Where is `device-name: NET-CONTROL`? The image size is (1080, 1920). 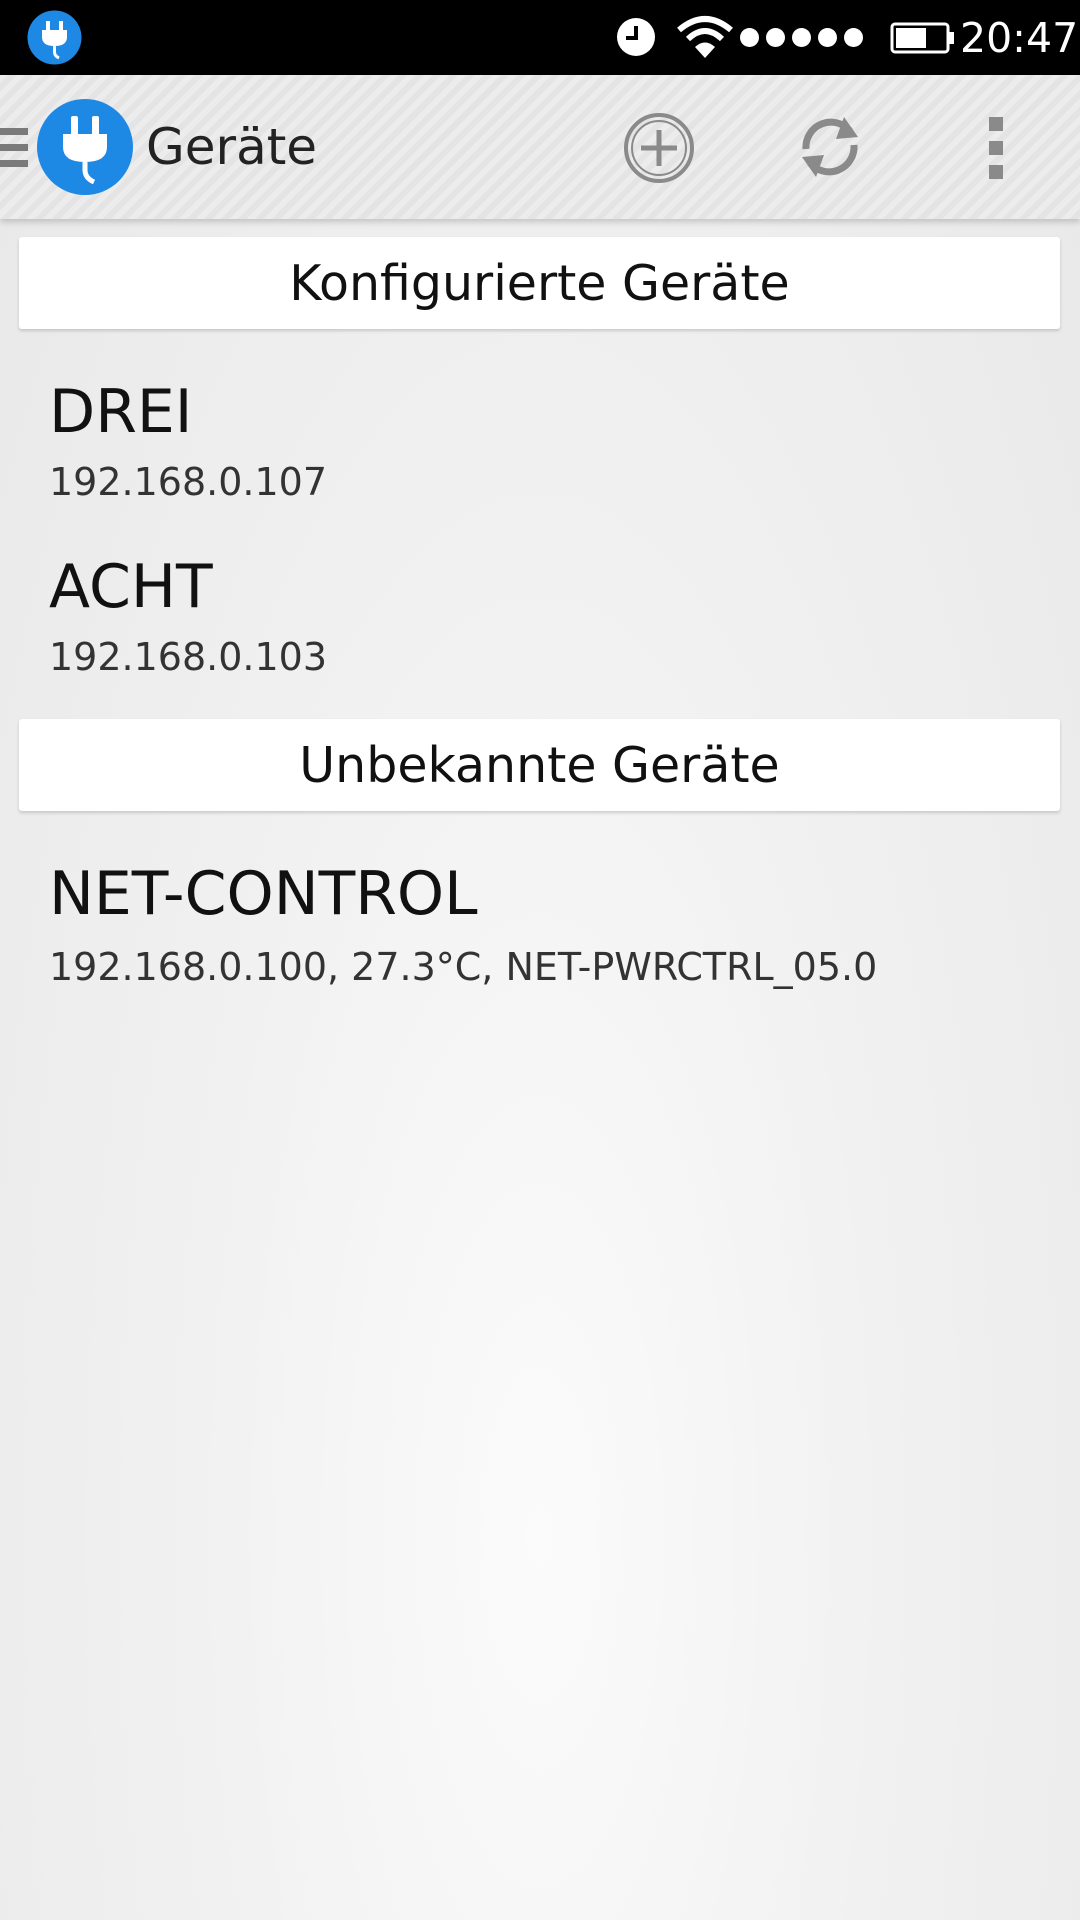 device-name: NET-CONTROL is located at coordinates (263, 894).